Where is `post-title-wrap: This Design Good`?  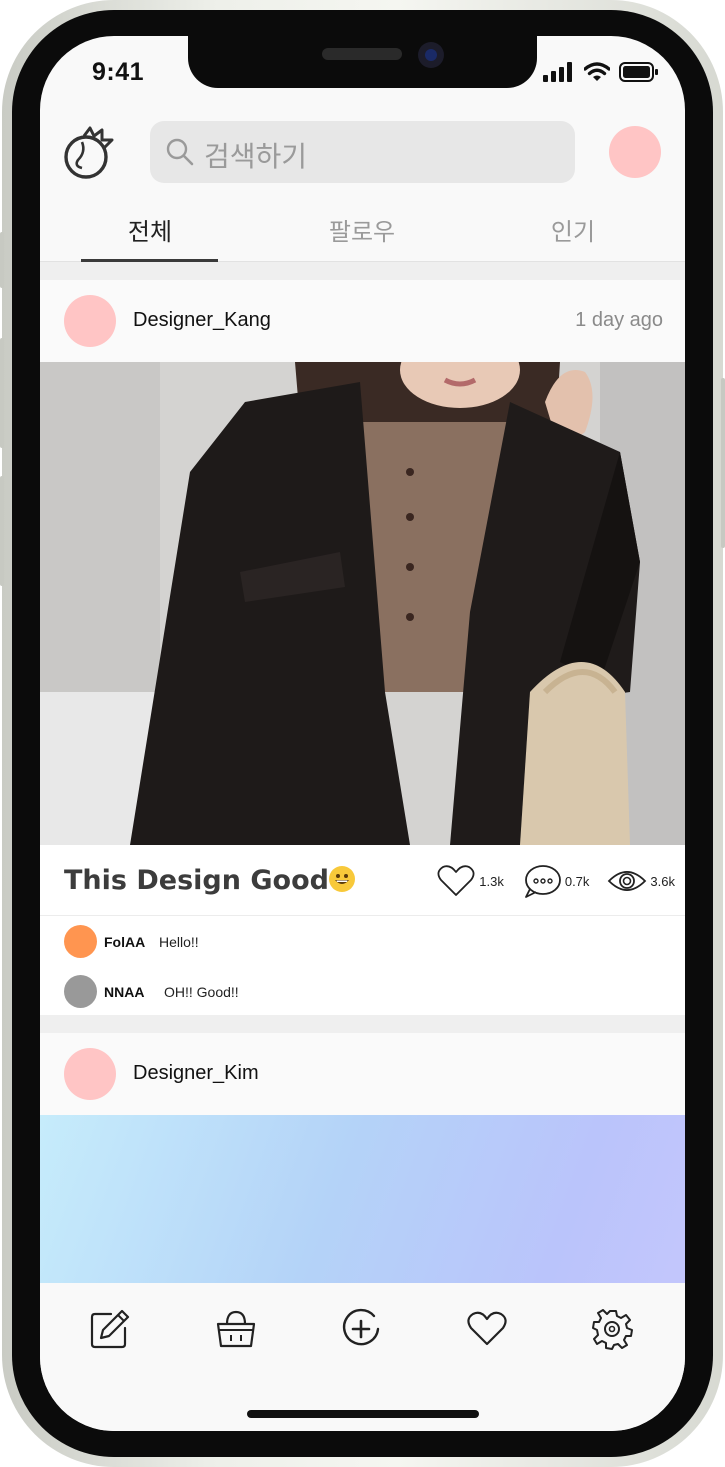 post-title-wrap: This Design Good is located at coordinates (209, 880).